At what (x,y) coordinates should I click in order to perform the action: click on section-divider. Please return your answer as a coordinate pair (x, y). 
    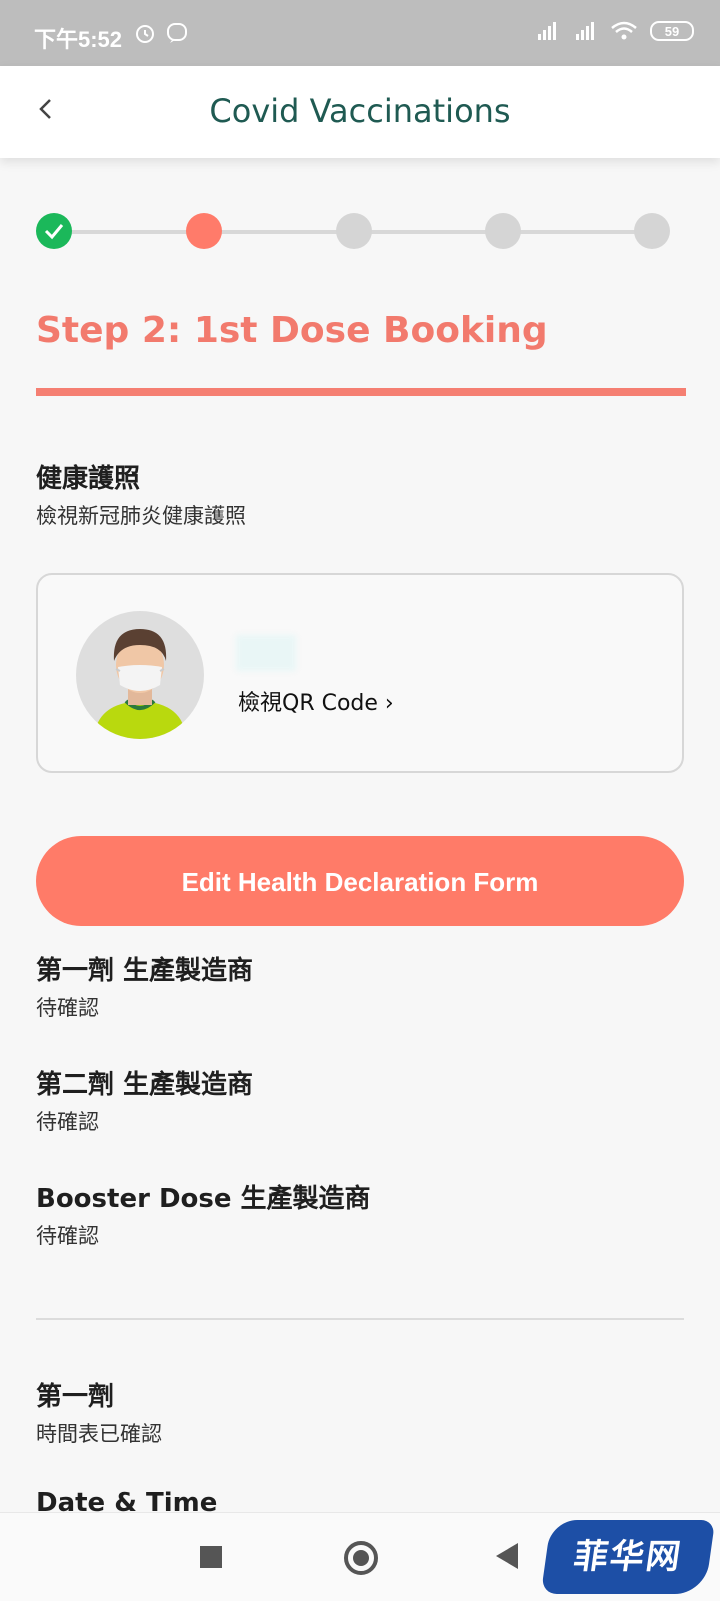
    Looking at the image, I should click on (360, 1319).